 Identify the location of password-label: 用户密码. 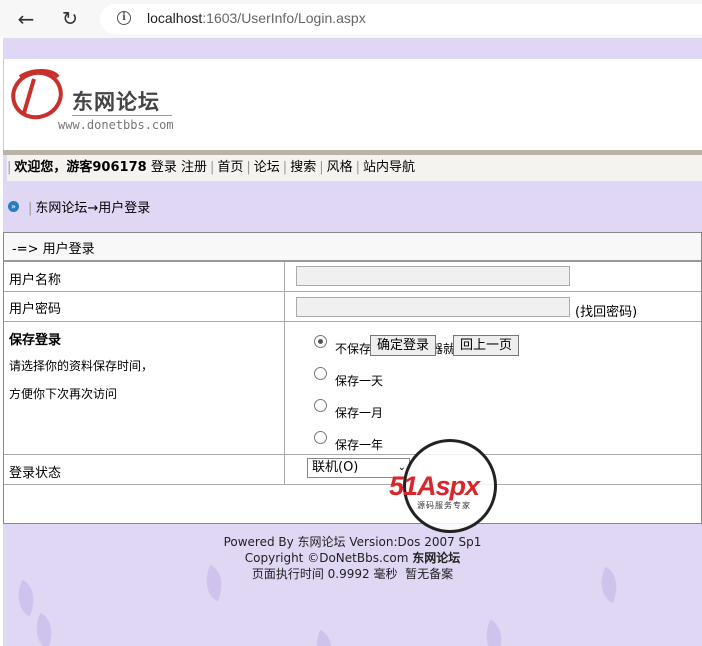
(35, 309).